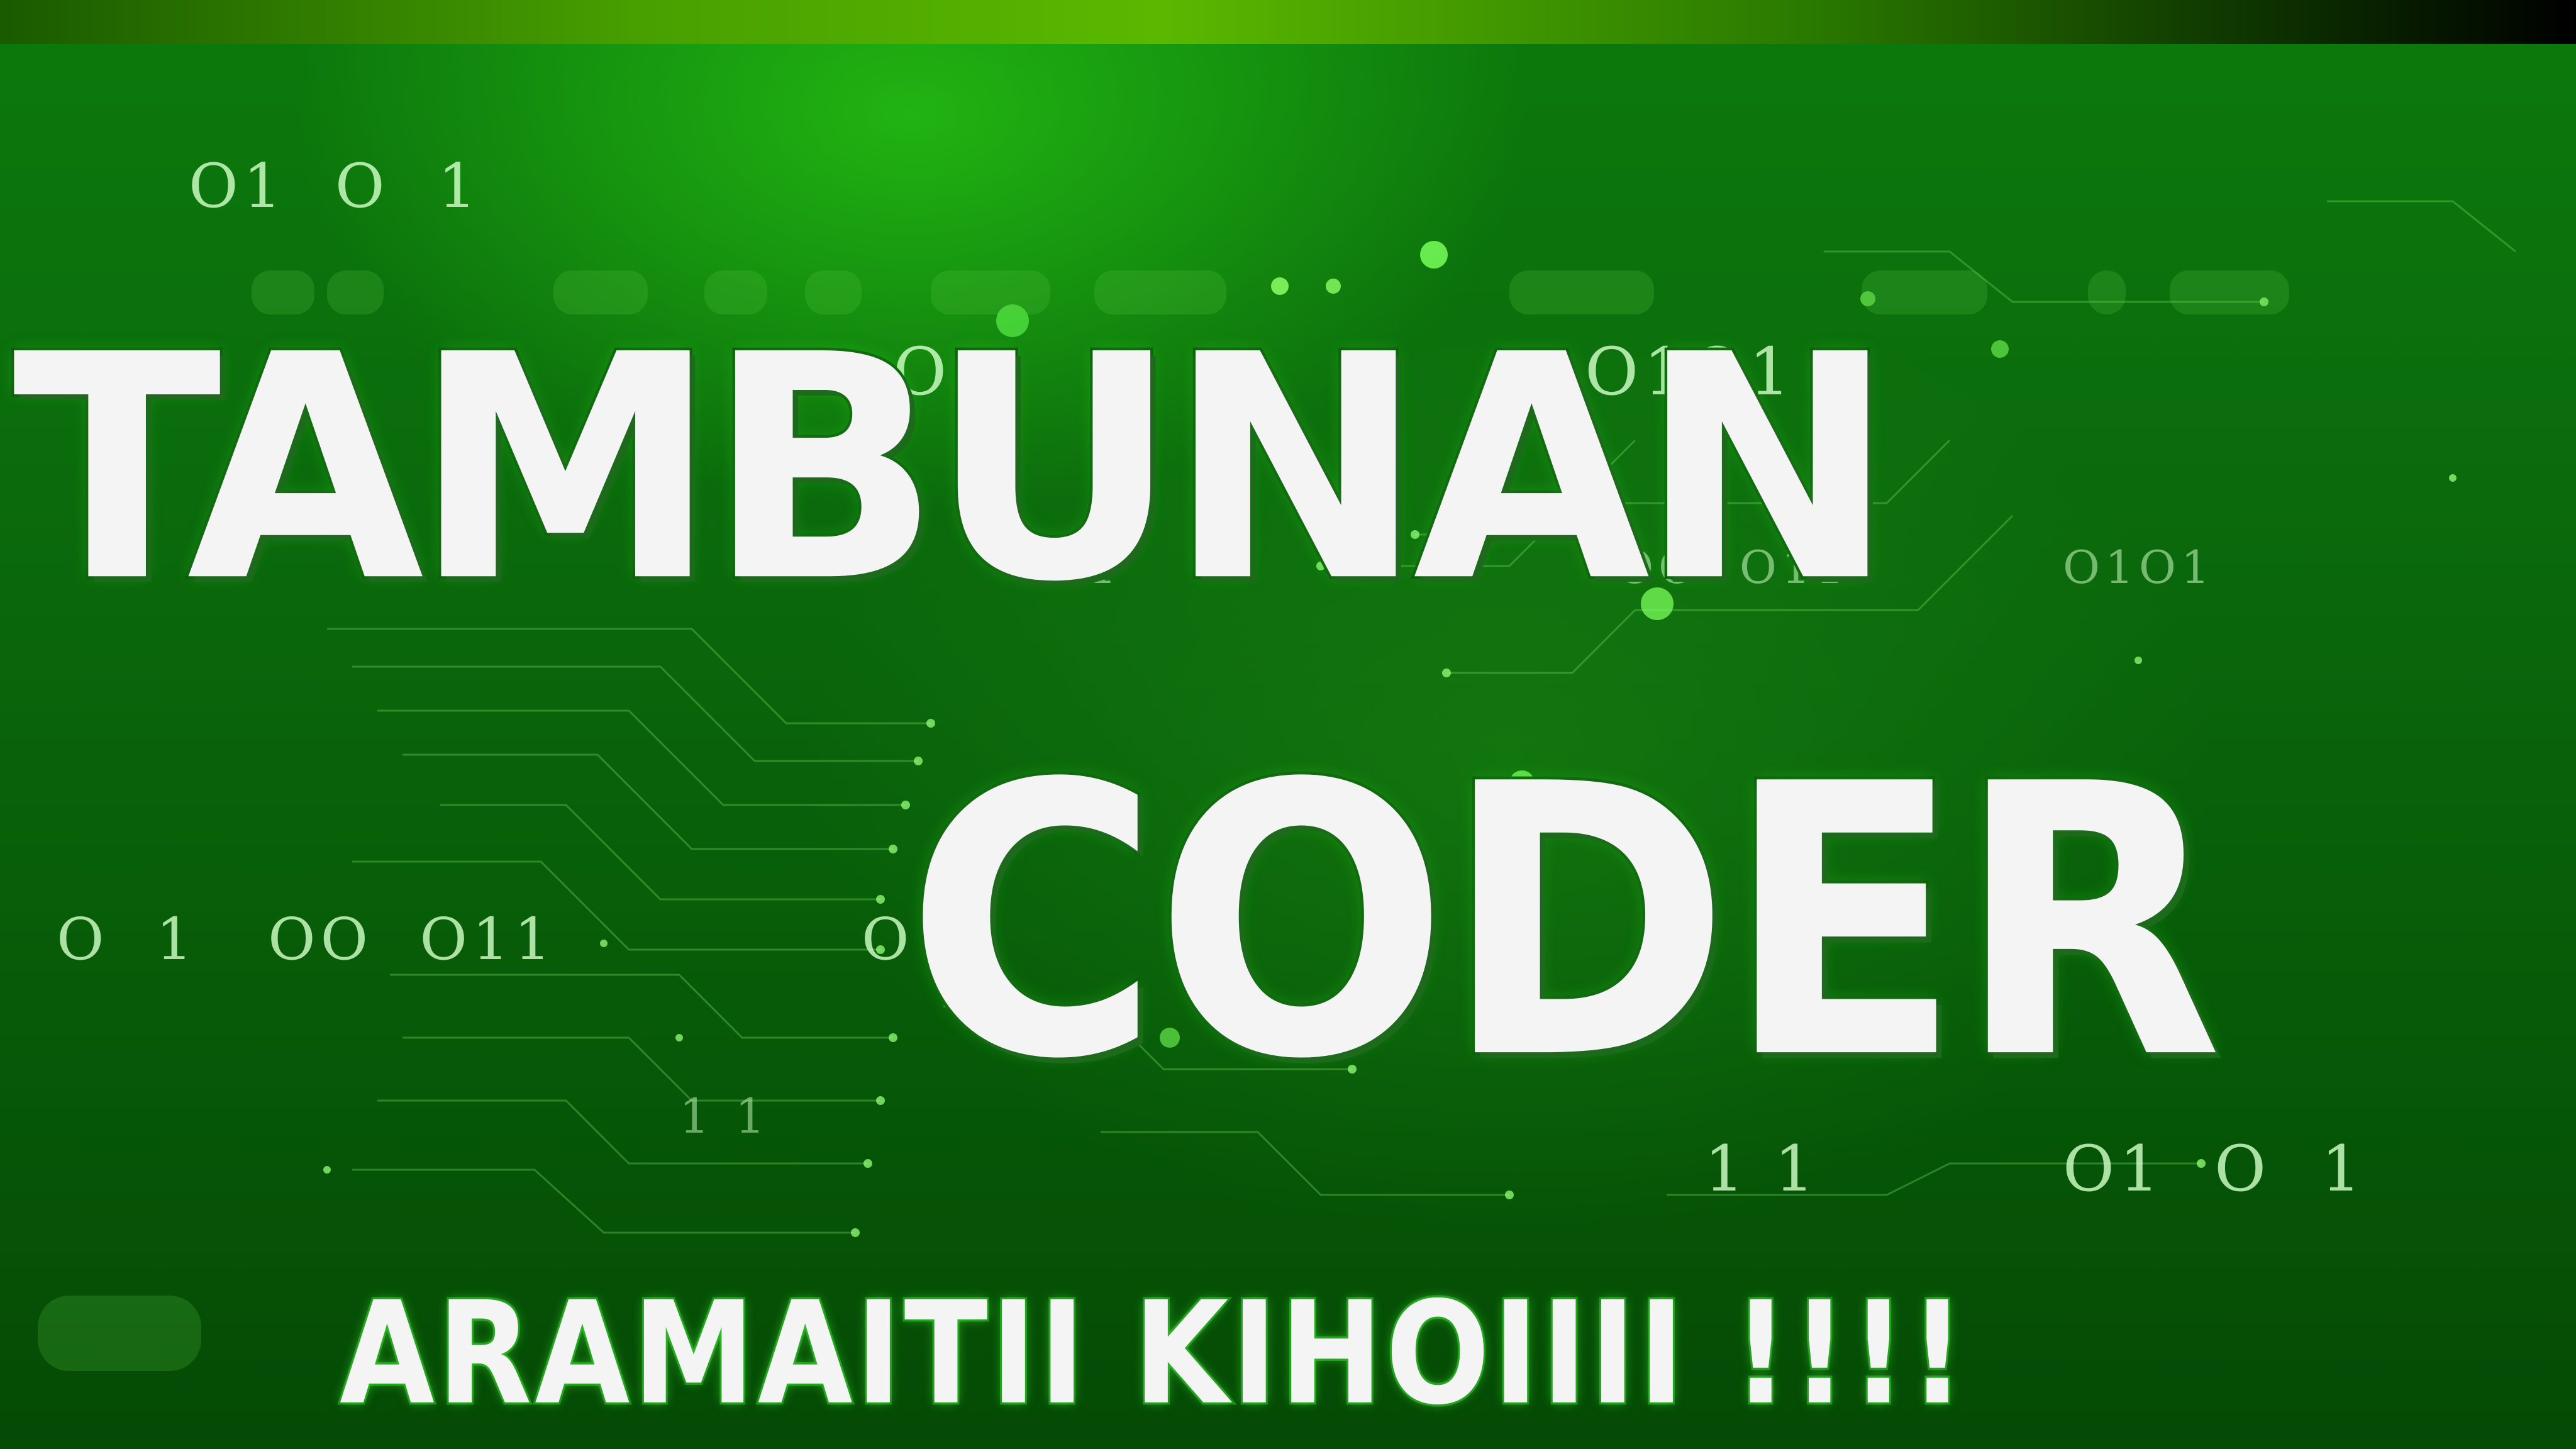  I want to click on binary-text: O1O1, so click(2139, 567).